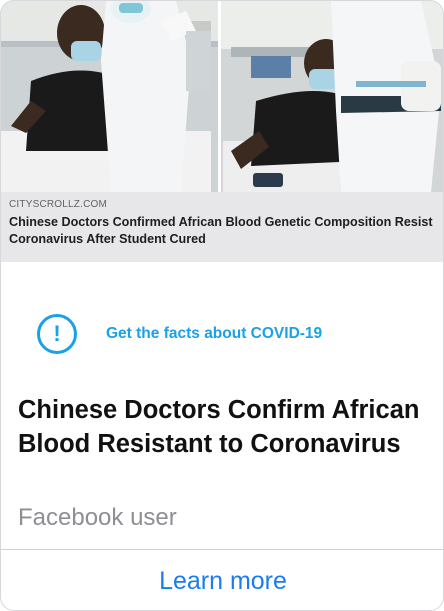 This screenshot has height=611, width=444. I want to click on preview-domain: CITYSCROLLZ.COM, so click(58, 204).